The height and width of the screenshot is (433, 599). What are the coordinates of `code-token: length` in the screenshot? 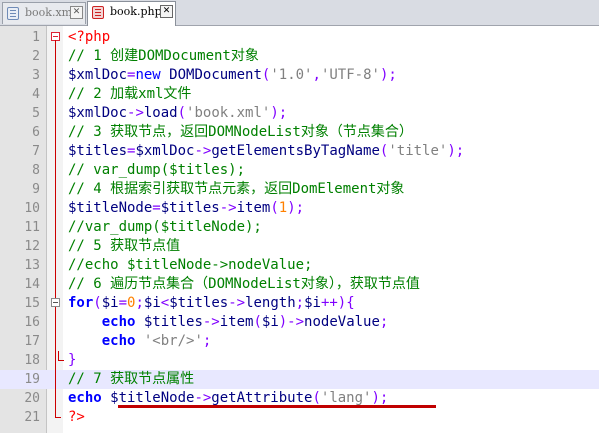 It's located at (270, 303).